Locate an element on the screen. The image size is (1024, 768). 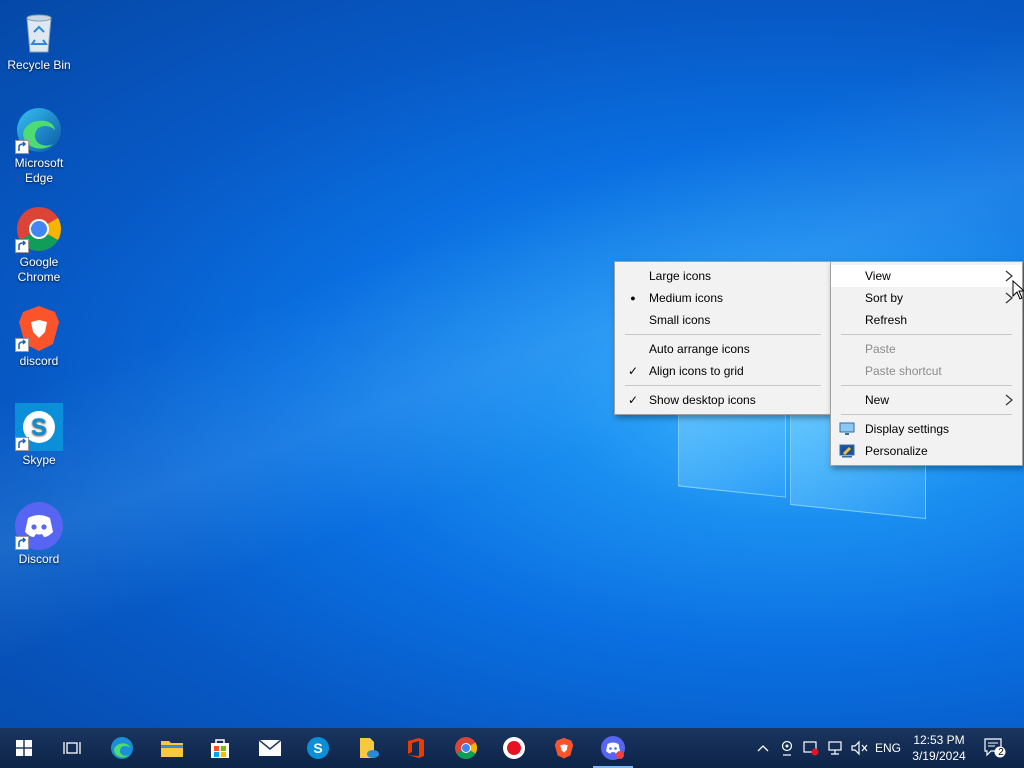
tray-webcam is located at coordinates (787, 748).